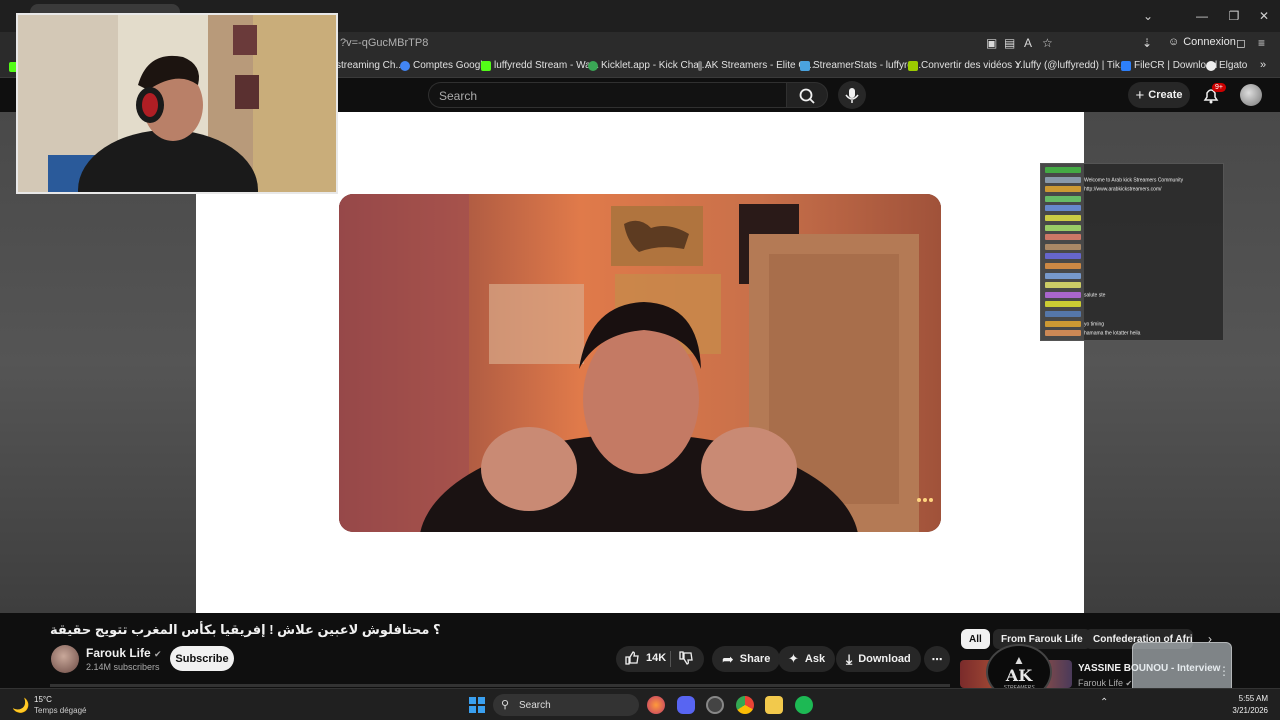  I want to click on recommendation-channel-name: Farouk Life, so click(1101, 683).